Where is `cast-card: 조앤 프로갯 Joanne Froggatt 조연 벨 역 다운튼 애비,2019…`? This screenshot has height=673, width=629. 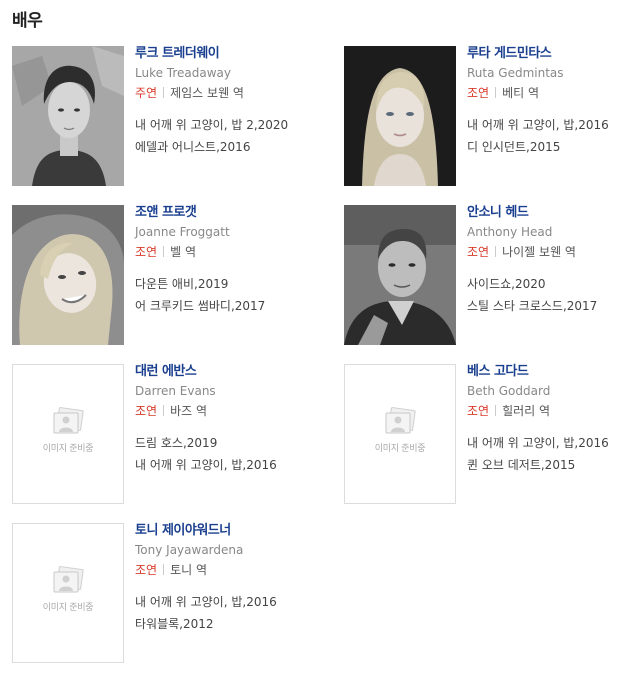 cast-card: 조앤 프로갯 Joanne Froggatt 조연 벨 역 다운튼 애비,2019… is located at coordinates (162, 275).